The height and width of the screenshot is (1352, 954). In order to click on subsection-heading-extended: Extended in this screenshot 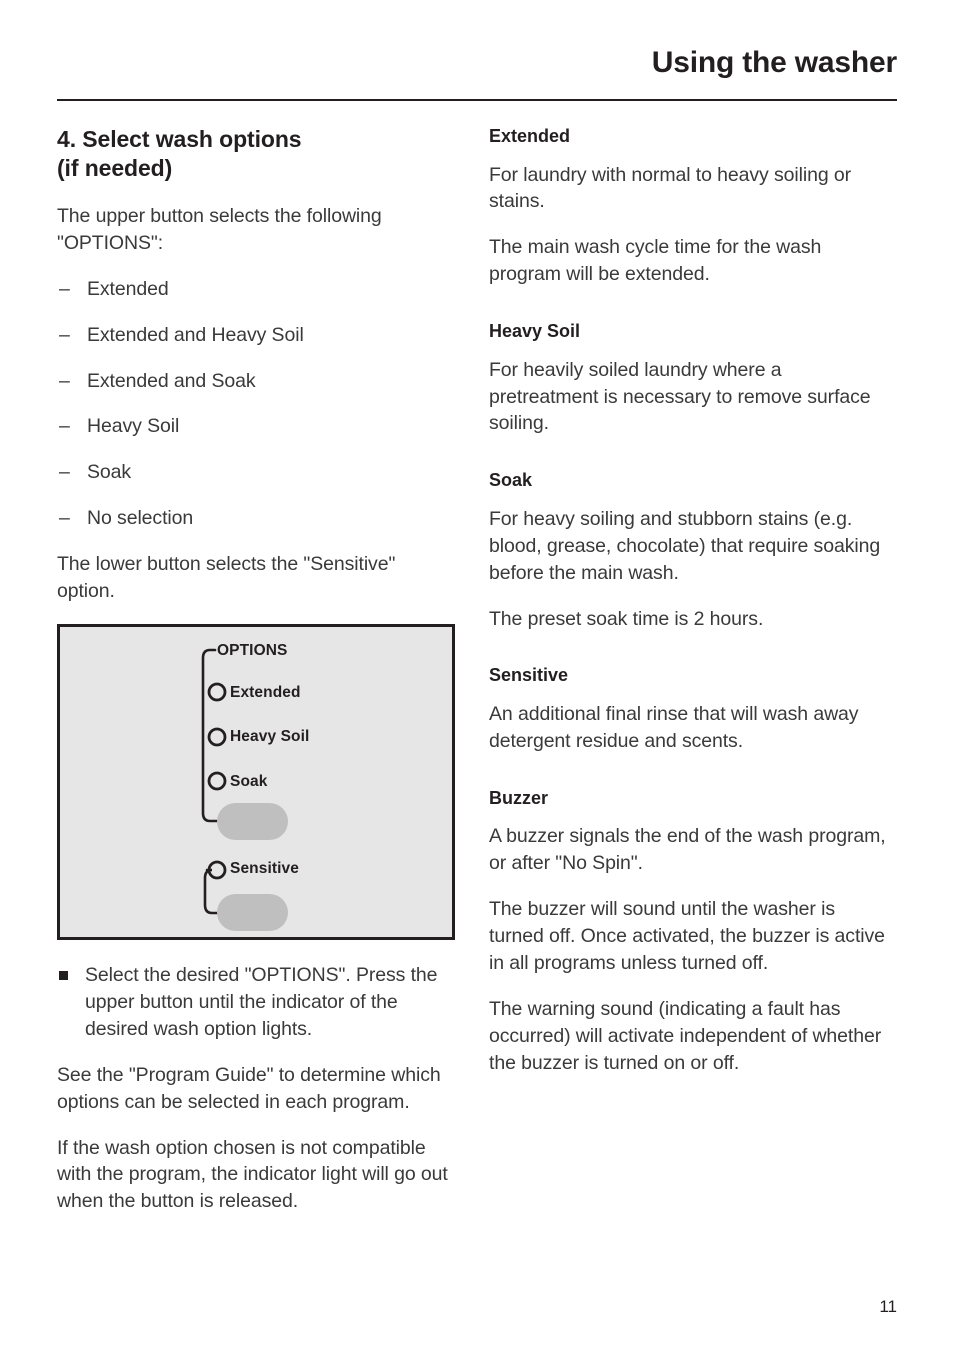, I will do `click(530, 136)`.